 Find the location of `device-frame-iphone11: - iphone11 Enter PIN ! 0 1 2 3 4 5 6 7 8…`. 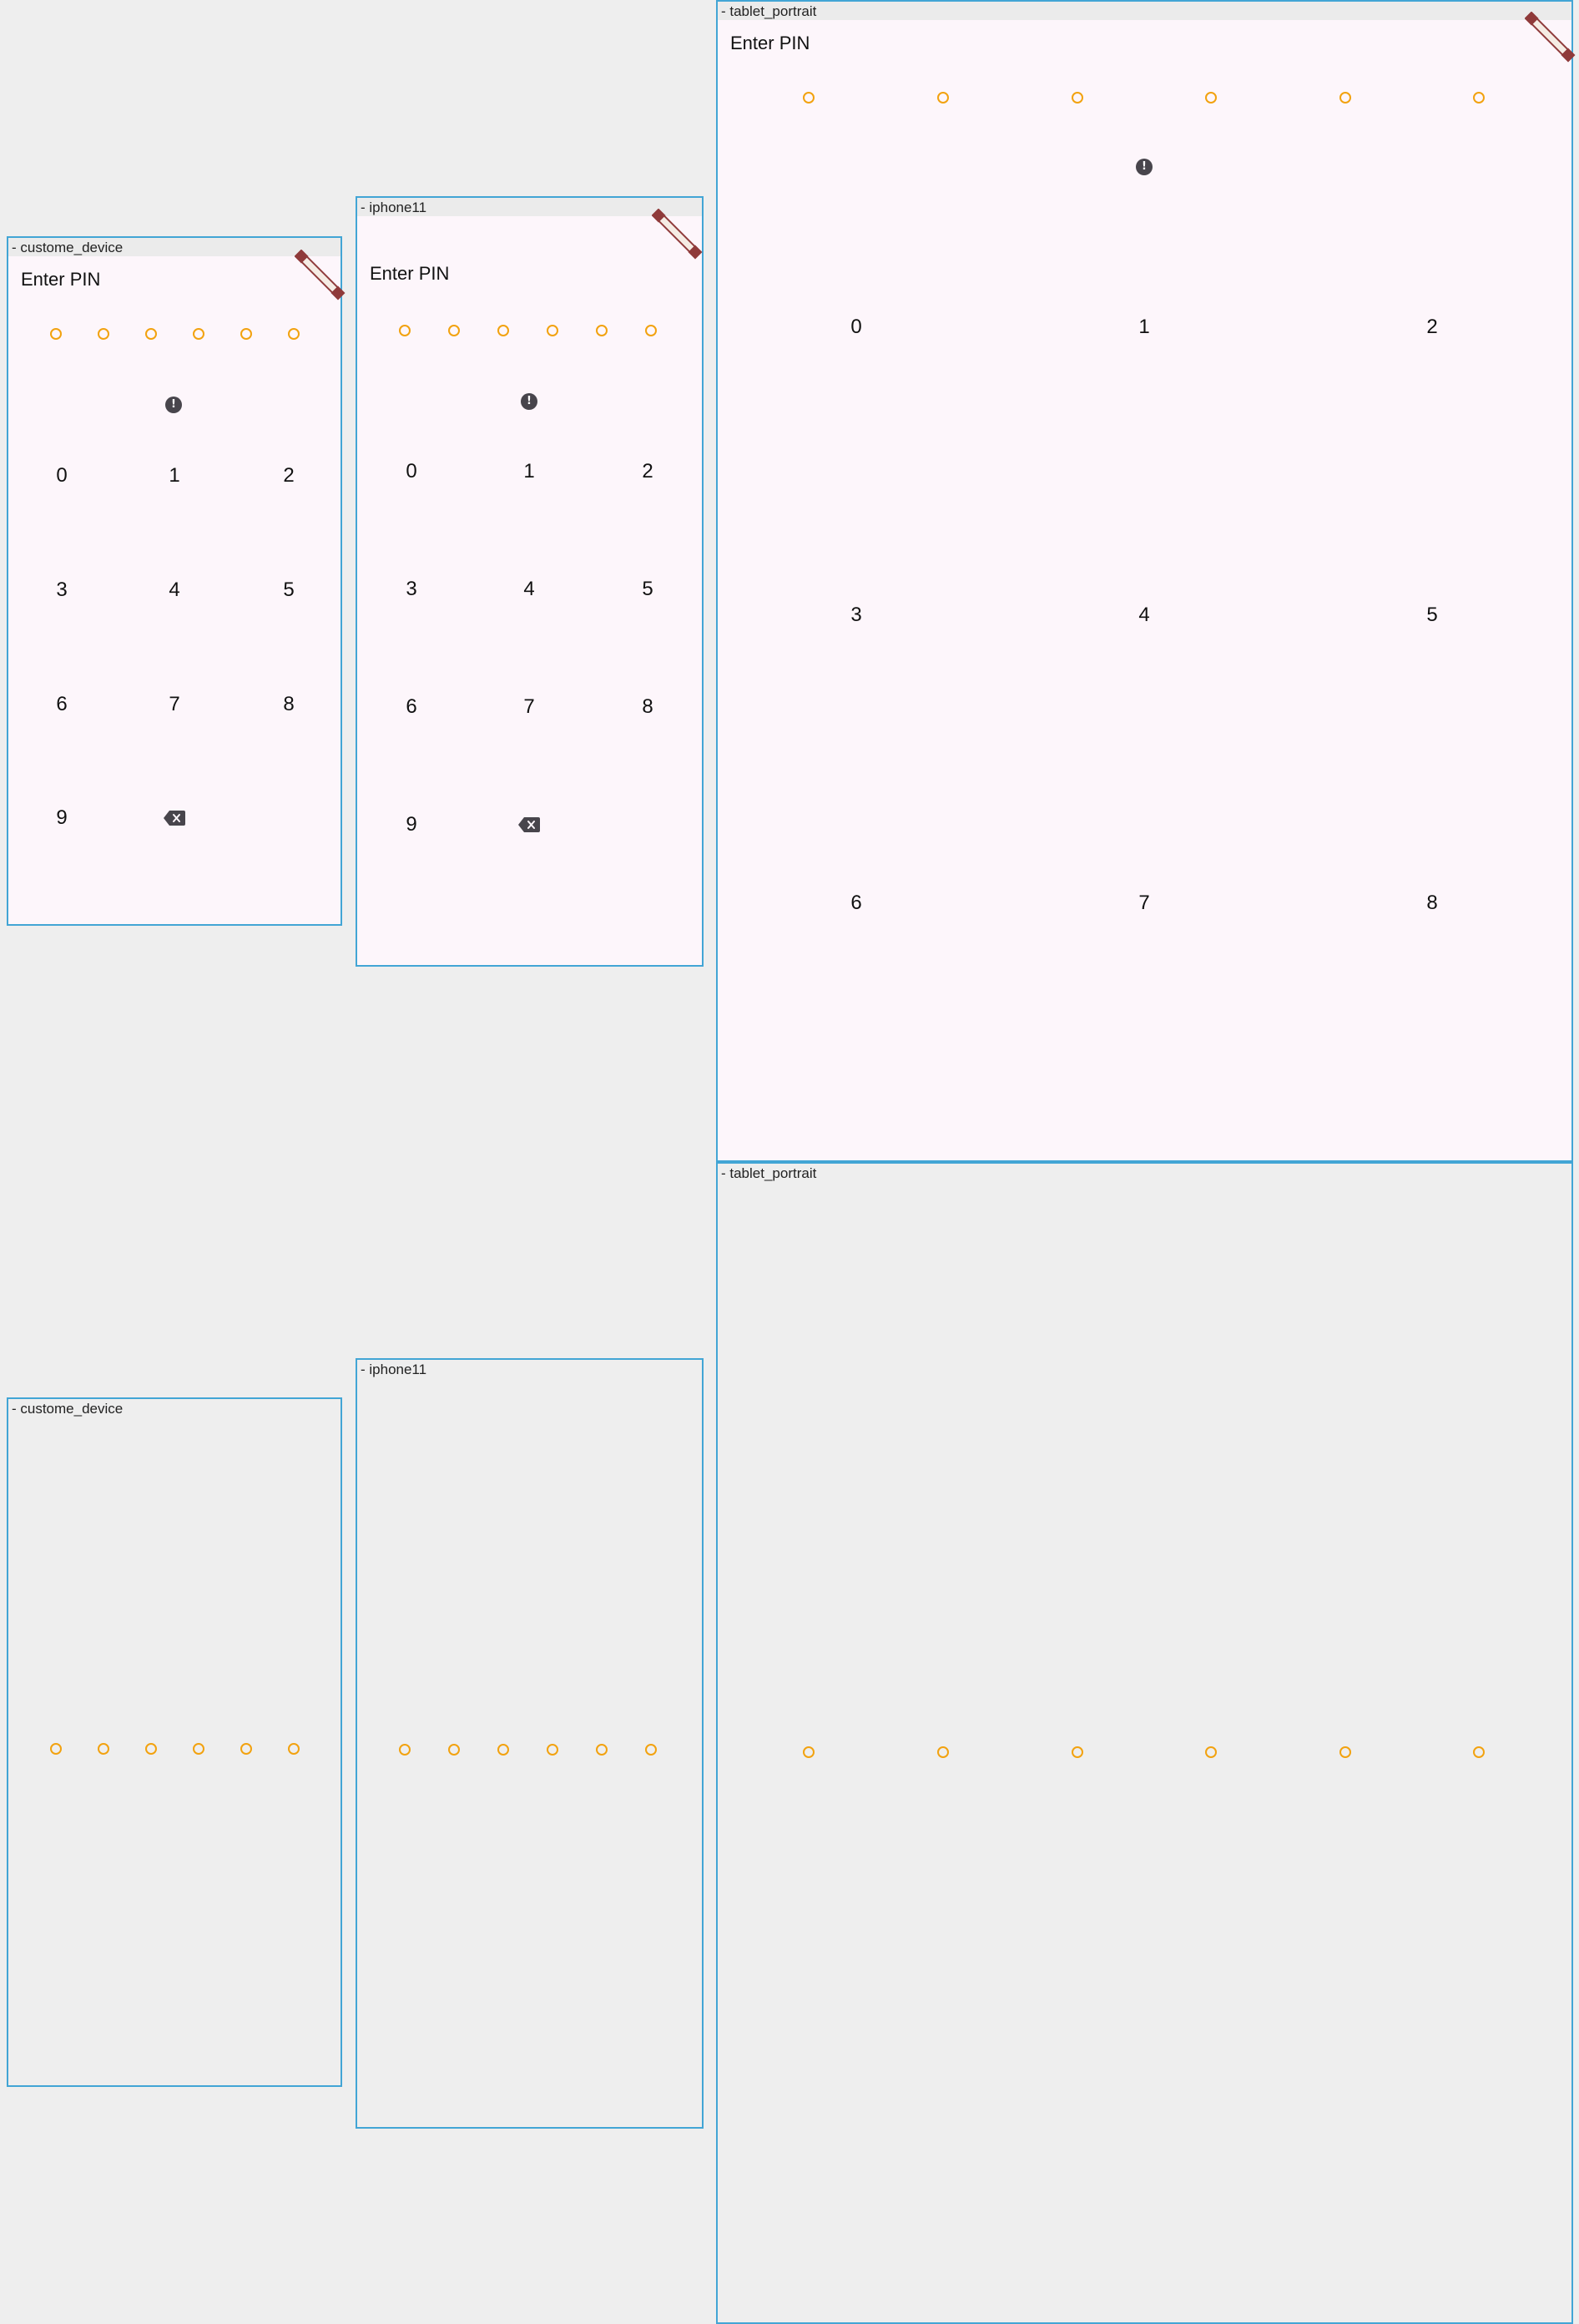

device-frame-iphone11: - iphone11 Enter PIN ! 0 1 2 3 4 5 6 7 8… is located at coordinates (530, 581).